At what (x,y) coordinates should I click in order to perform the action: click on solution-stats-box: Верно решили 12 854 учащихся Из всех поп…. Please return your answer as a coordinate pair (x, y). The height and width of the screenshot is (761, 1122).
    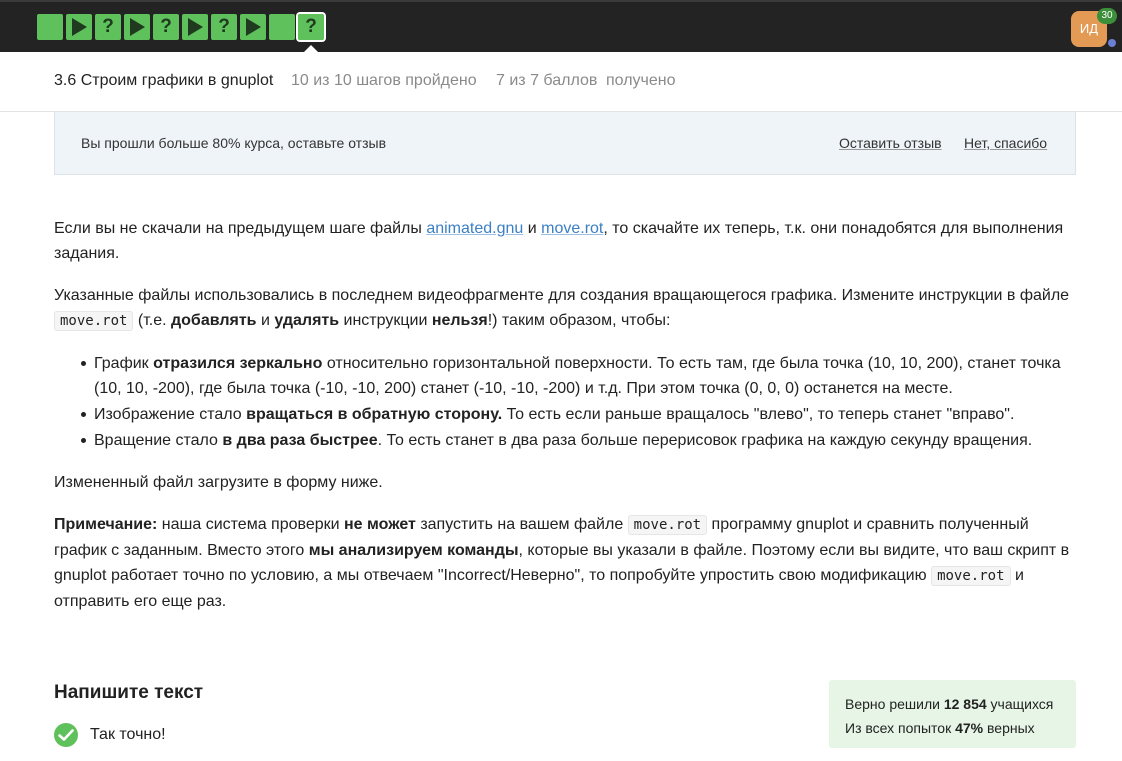
    Looking at the image, I should click on (952, 714).